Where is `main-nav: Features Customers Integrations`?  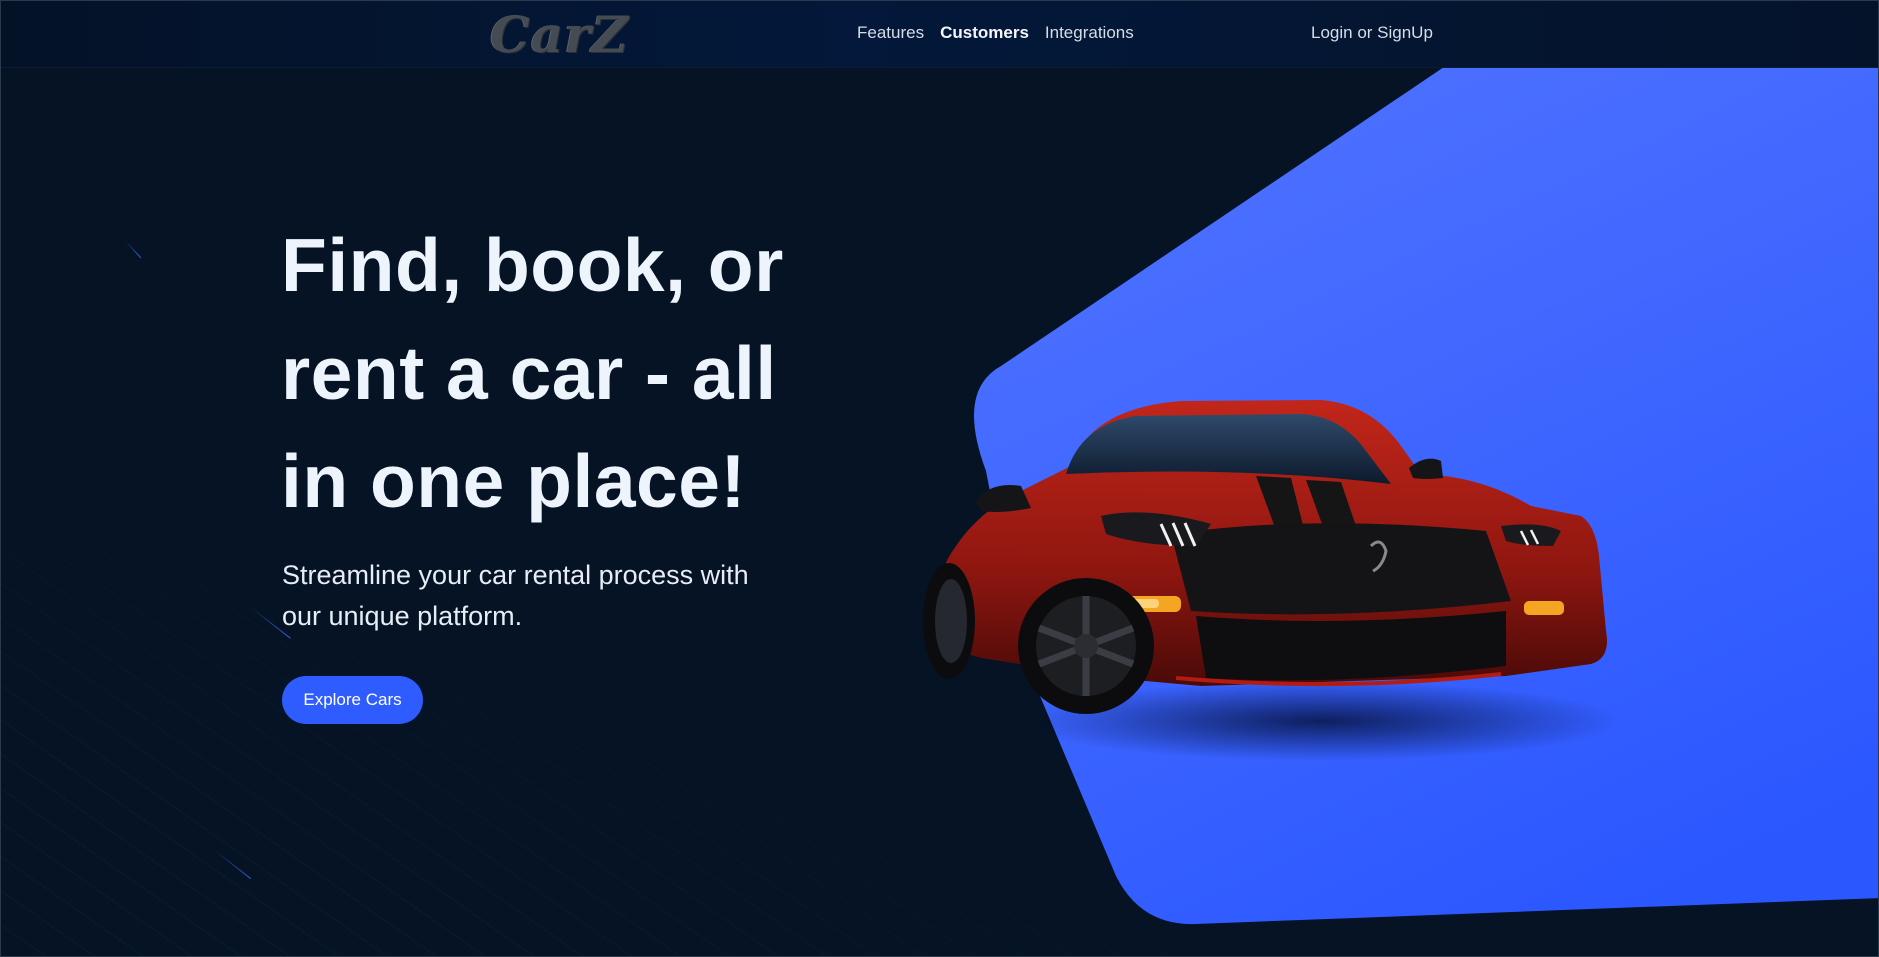 main-nav: Features Customers Integrations is located at coordinates (995, 33).